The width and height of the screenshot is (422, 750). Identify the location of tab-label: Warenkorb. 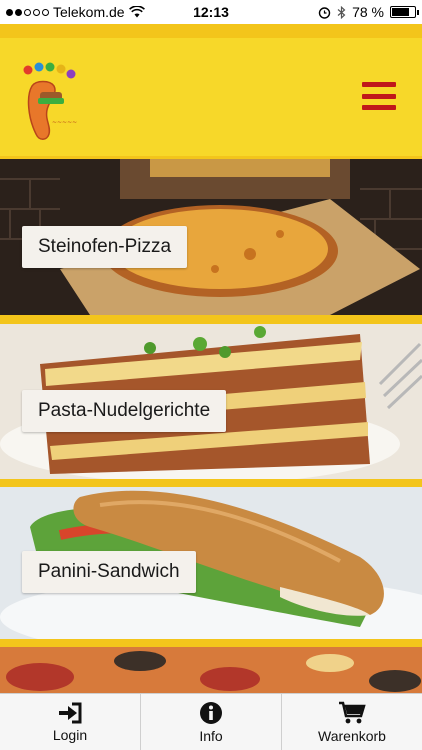
(352, 735).